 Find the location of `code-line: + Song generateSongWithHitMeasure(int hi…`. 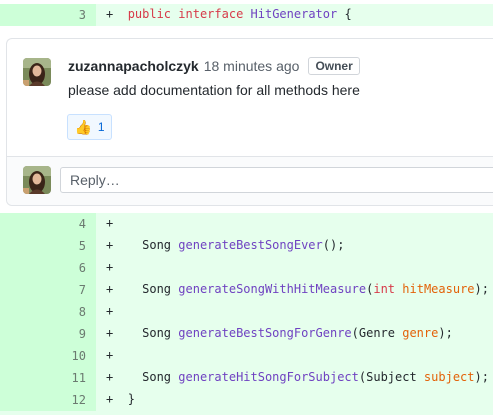

code-line: + Song generateSongWithHitMeasure(int hi… is located at coordinates (297, 289).